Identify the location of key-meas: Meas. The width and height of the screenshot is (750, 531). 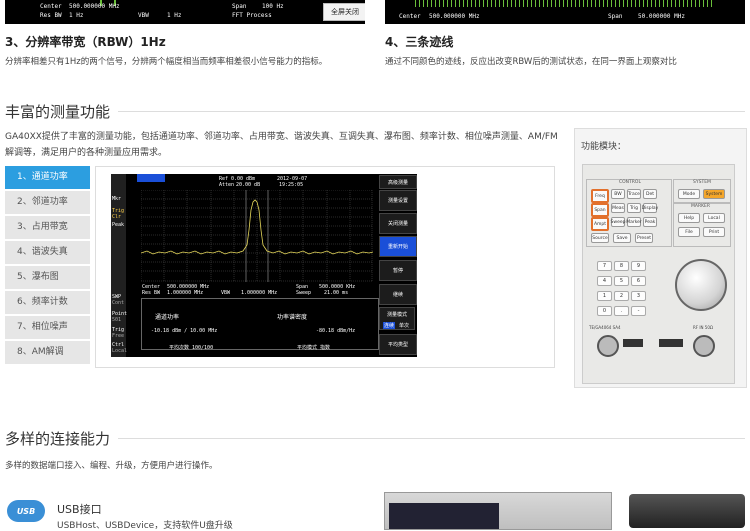
(618, 208).